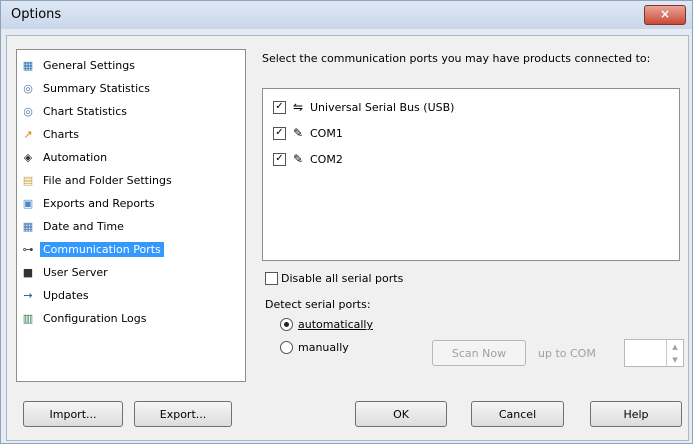  Describe the element at coordinates (346, 15) in the screenshot. I see `title-bar: Options ×` at that location.